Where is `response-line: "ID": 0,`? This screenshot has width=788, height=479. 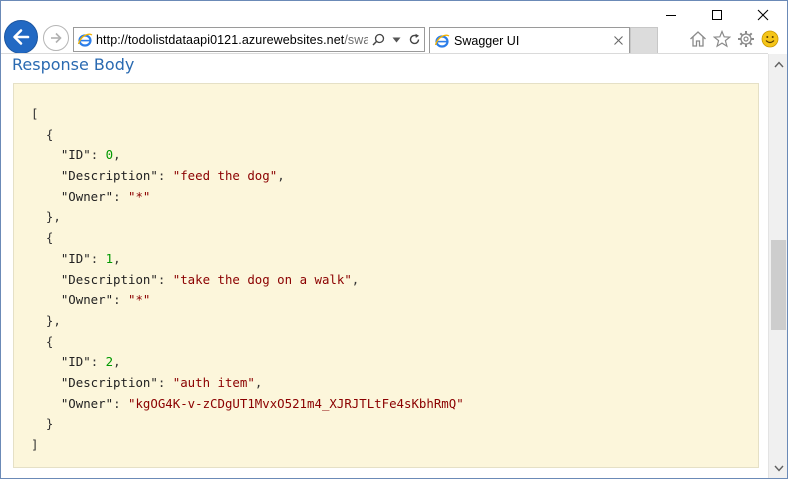
response-line: "ID": 0, is located at coordinates (247, 155).